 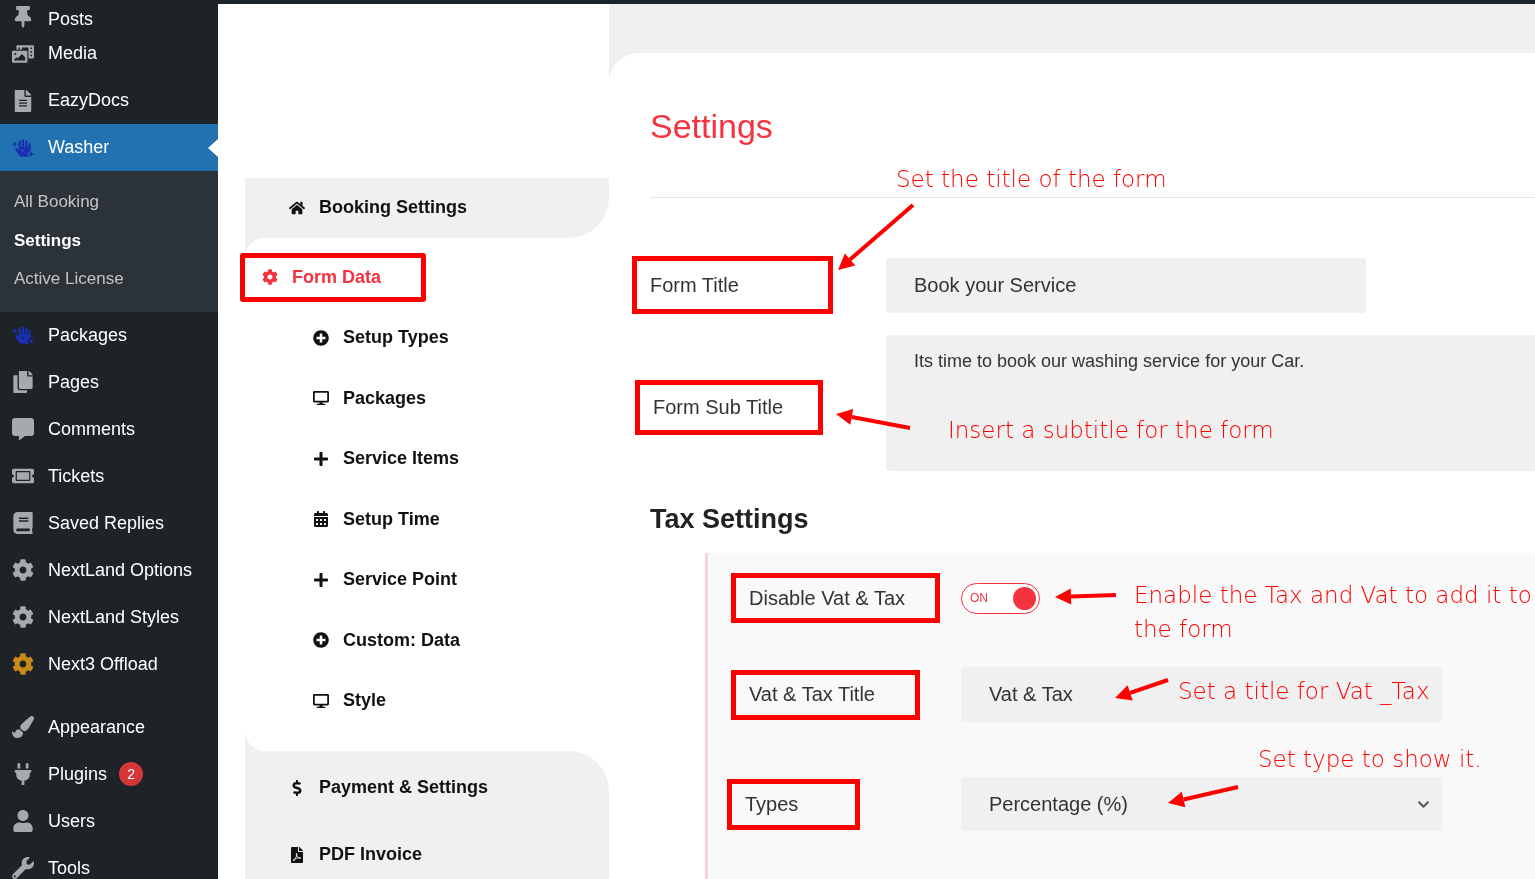 I want to click on settings-subnav-item: Packages, so click(x=427, y=398).